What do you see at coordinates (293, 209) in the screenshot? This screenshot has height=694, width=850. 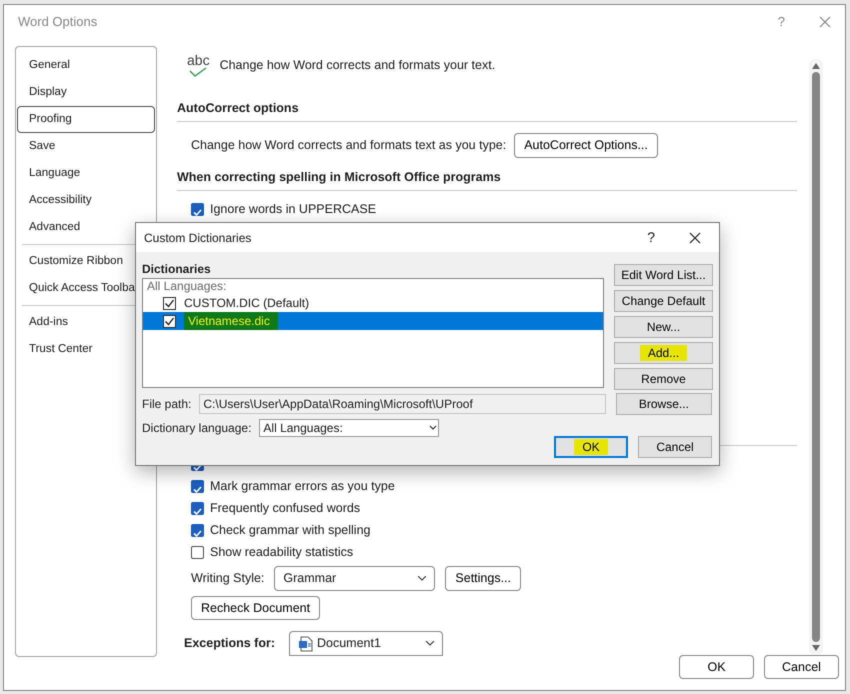 I see `option-label: Ignore words in UPPERCASE` at bounding box center [293, 209].